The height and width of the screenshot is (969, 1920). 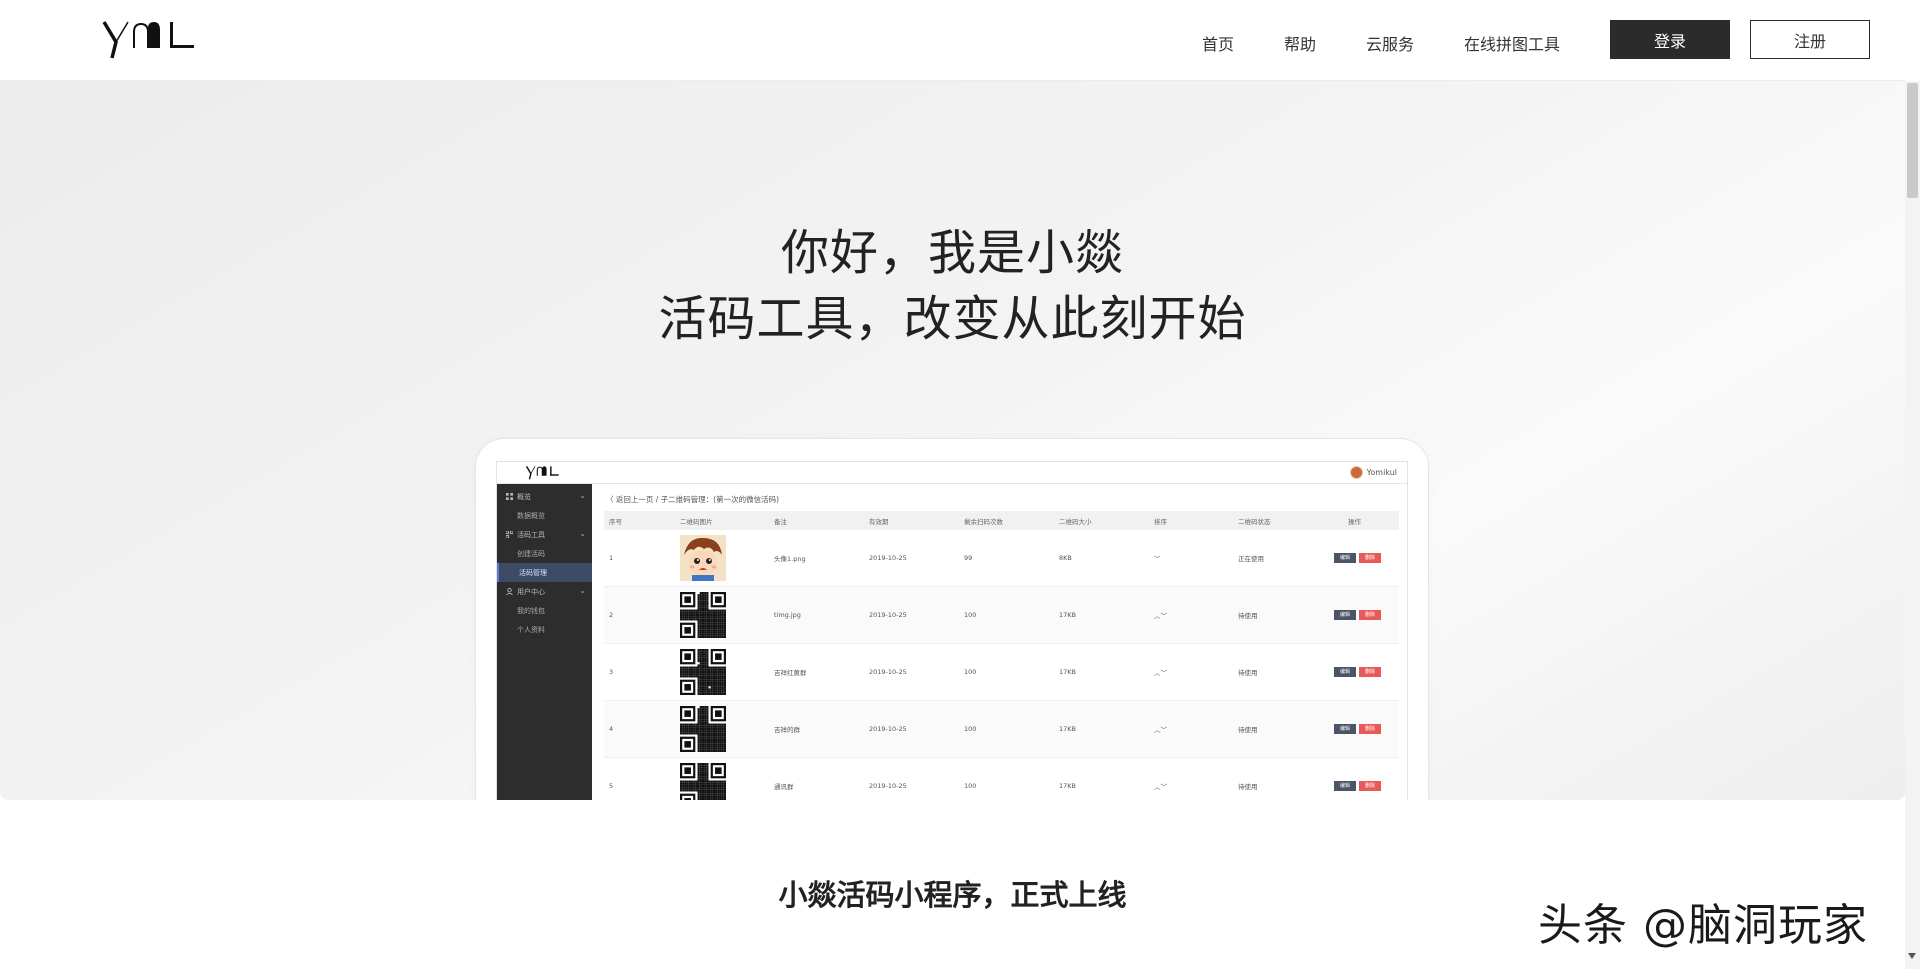 I want to click on column-header: 序号, so click(x=615, y=521).